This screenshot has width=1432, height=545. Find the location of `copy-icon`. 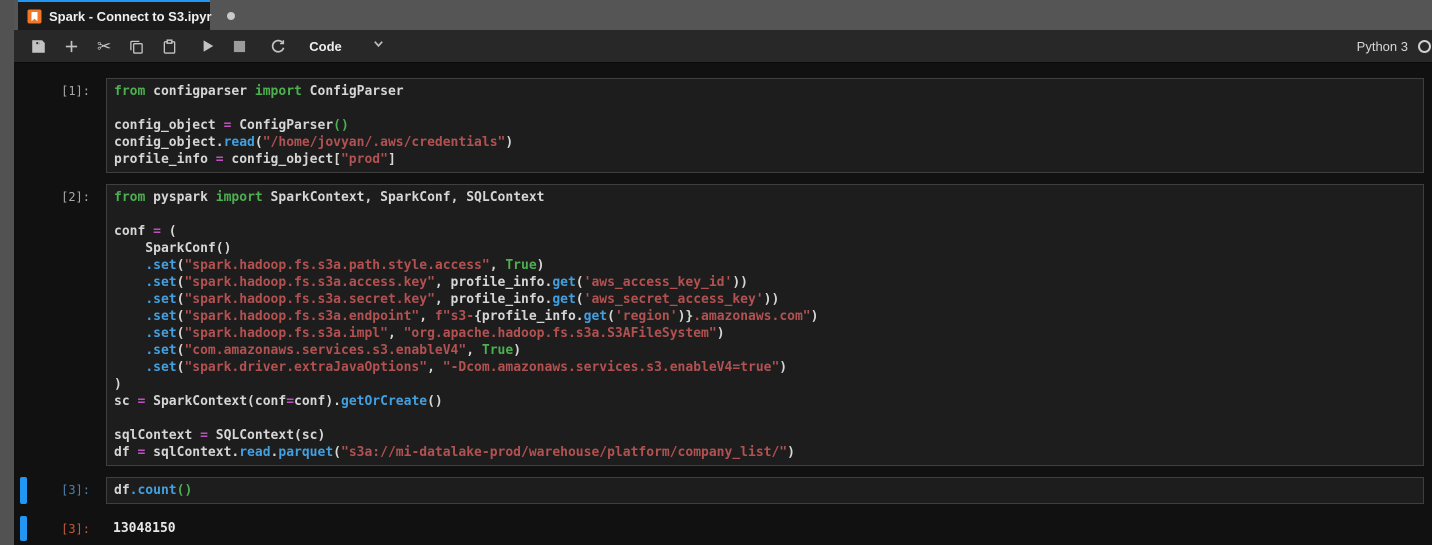

copy-icon is located at coordinates (136, 46).